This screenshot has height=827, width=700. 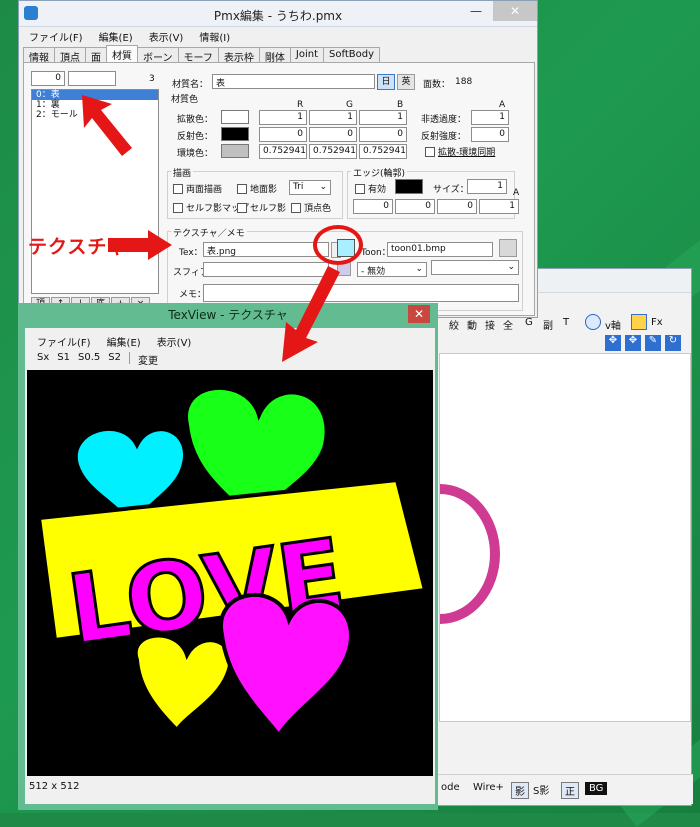 I want to click on arrow-to-texview, so click(x=311, y=314).